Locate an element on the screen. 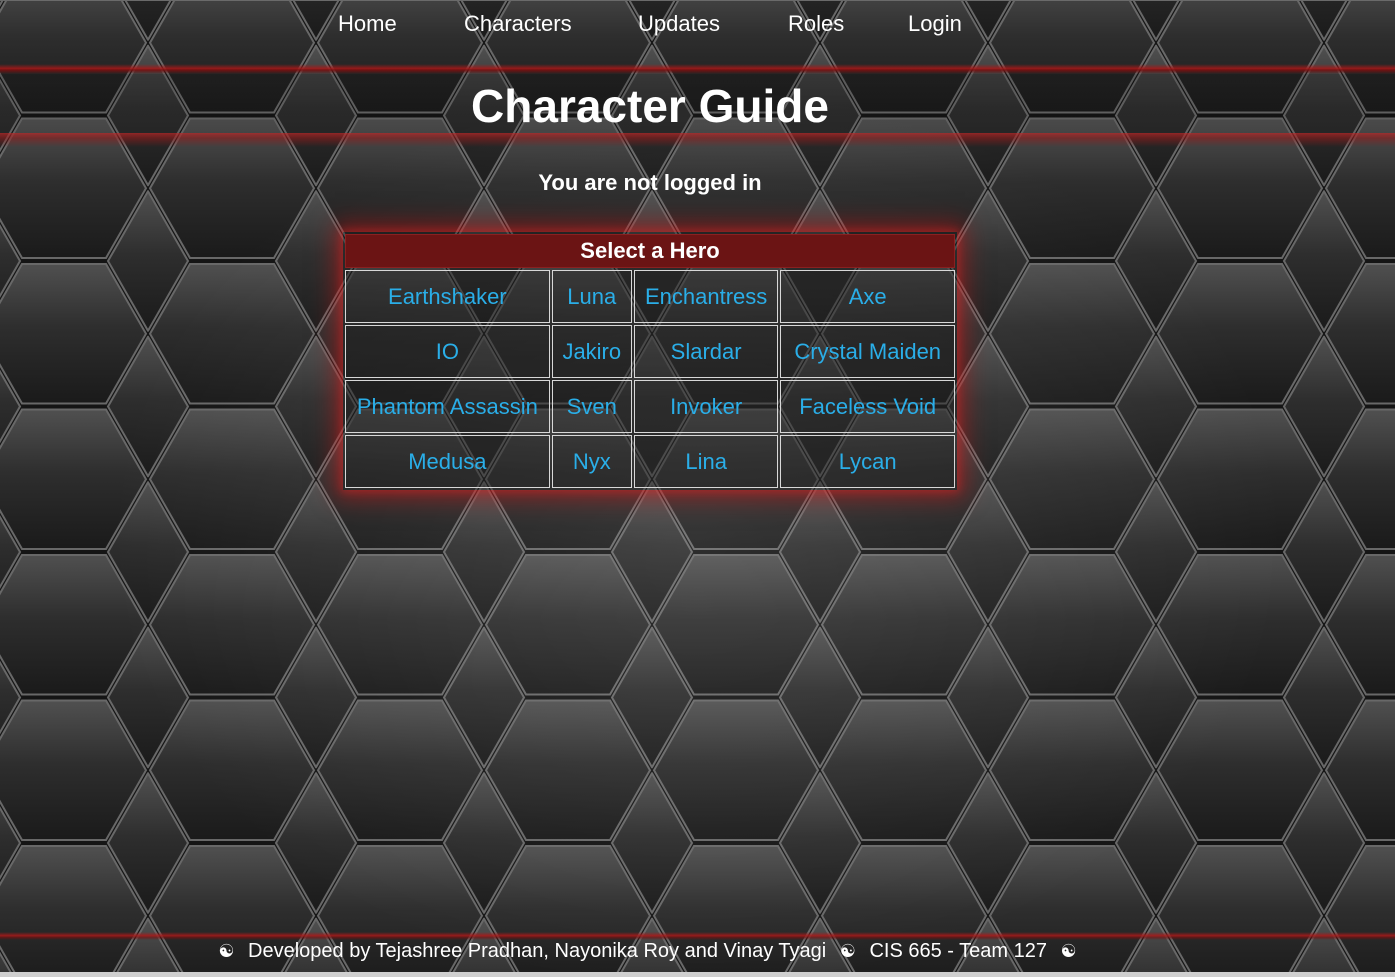 The image size is (1395, 977). hero-cell: Nyx is located at coordinates (591, 461).